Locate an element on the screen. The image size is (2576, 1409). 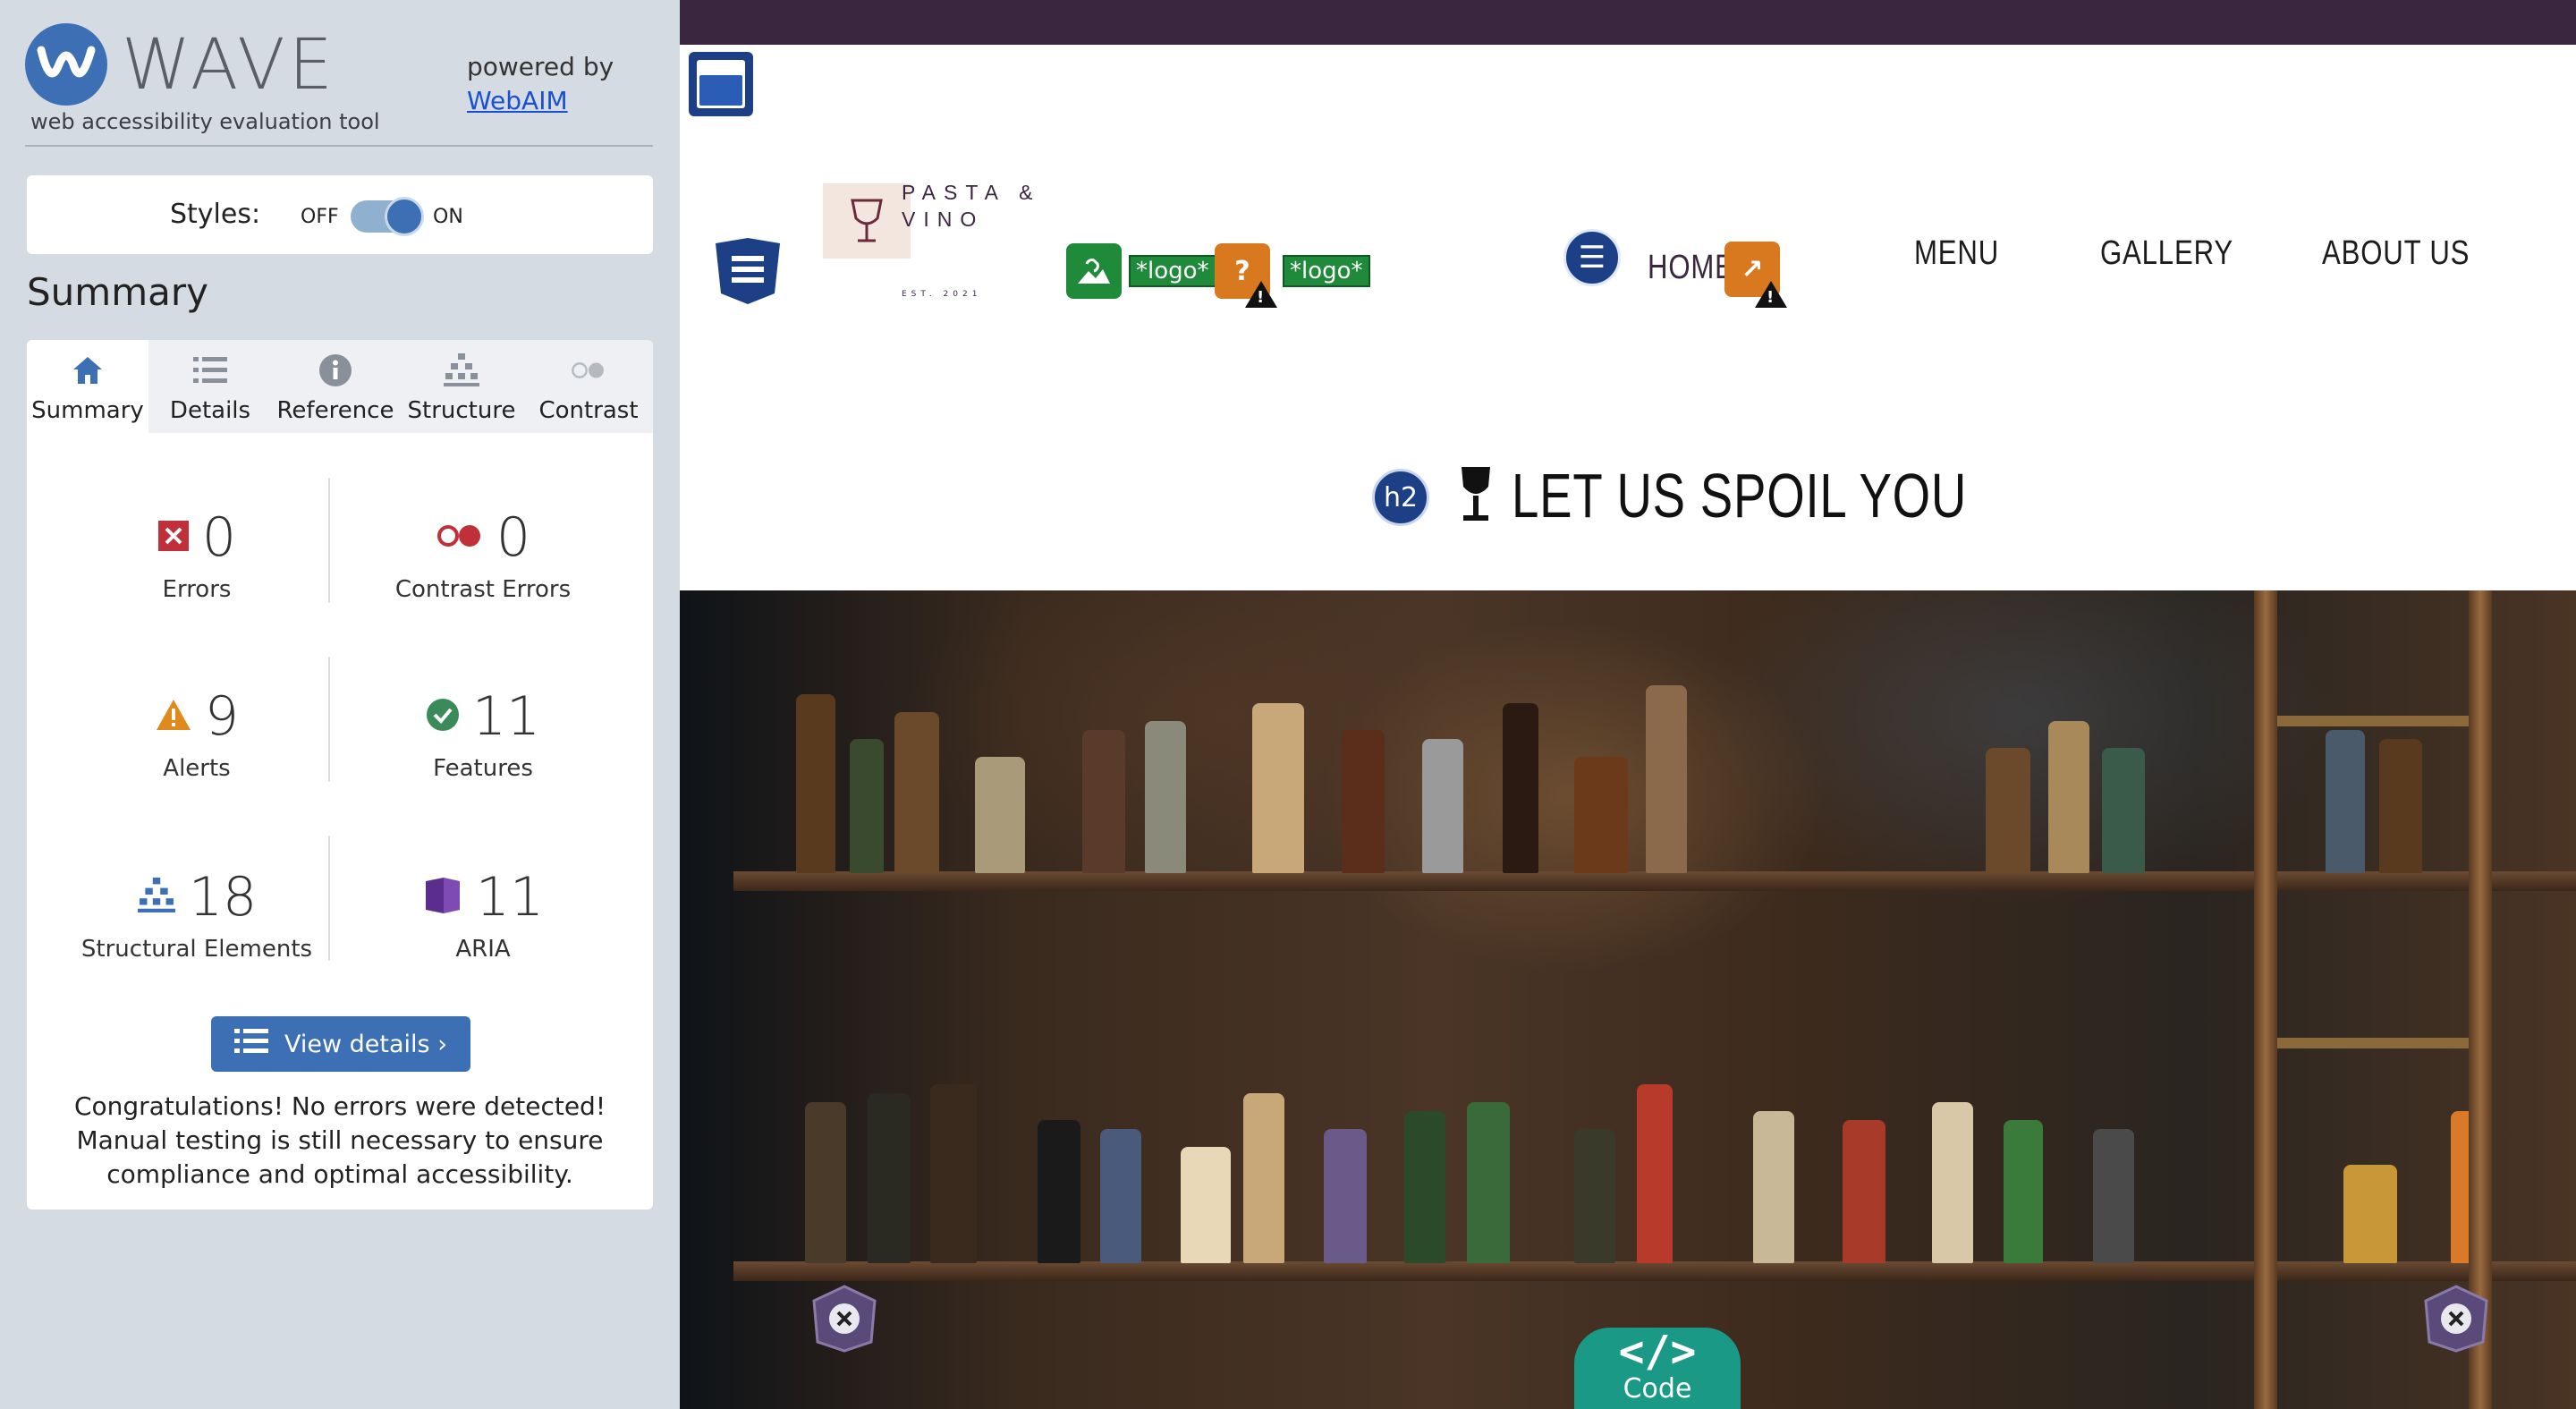
styles-toggle is located at coordinates (387, 217).